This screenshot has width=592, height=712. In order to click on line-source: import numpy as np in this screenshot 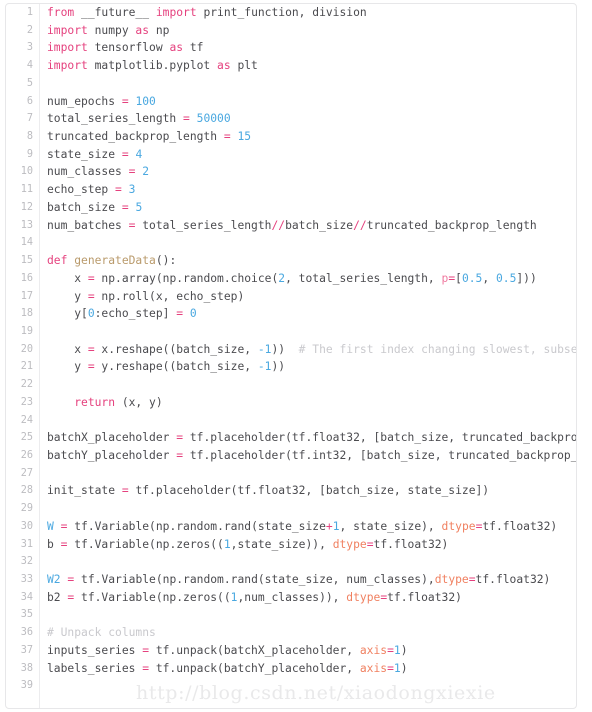, I will do `click(108, 31)`.